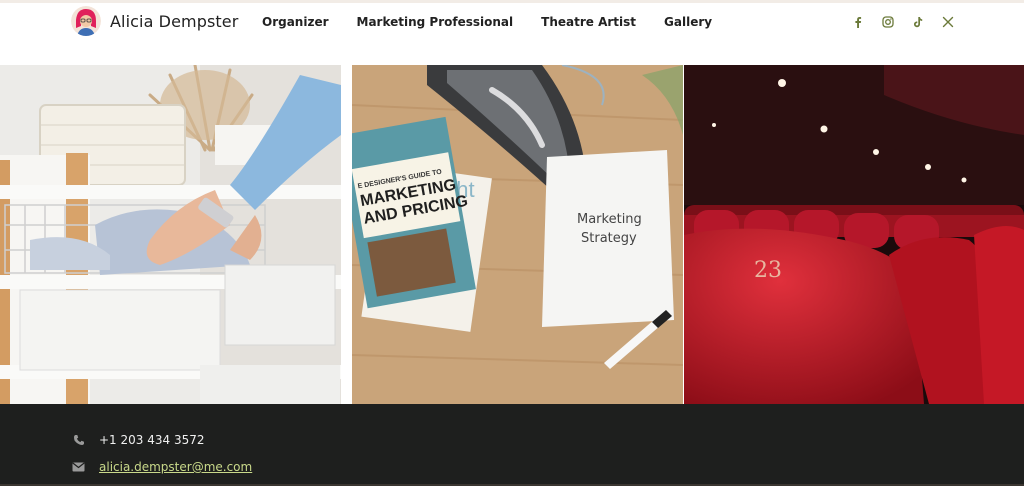 This screenshot has height=486, width=1024. Describe the element at coordinates (609, 238) in the screenshot. I see `note-line-2: Strategy` at that location.